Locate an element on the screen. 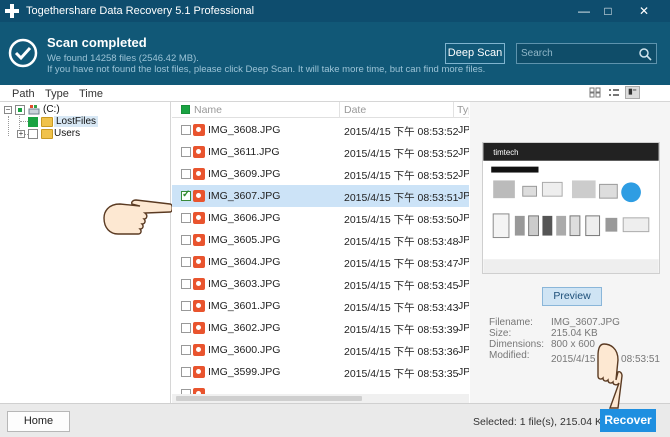 The height and width of the screenshot is (437, 670). file-name: IMG_3603.JPG is located at coordinates (244, 284).